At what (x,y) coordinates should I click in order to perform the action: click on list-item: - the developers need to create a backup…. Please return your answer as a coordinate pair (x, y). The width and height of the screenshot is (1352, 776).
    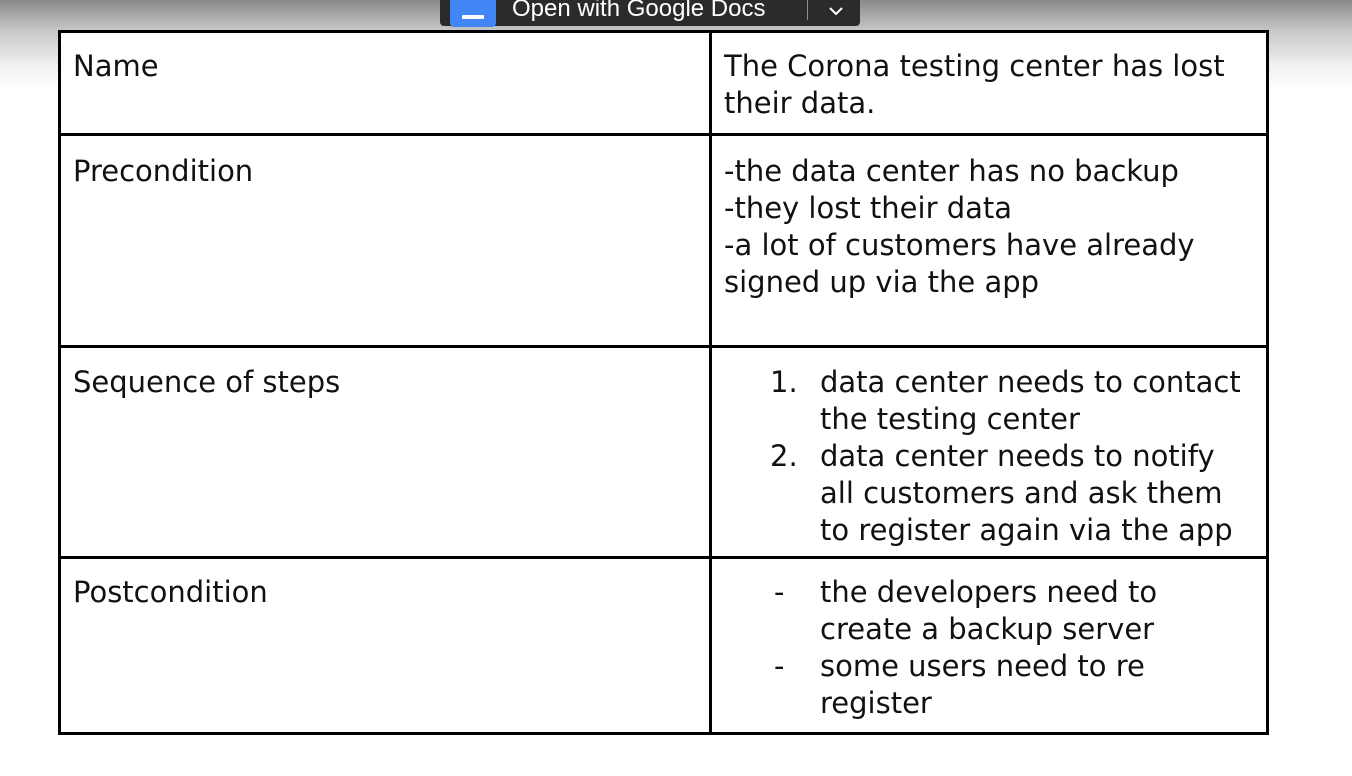
    Looking at the image, I should click on (989, 611).